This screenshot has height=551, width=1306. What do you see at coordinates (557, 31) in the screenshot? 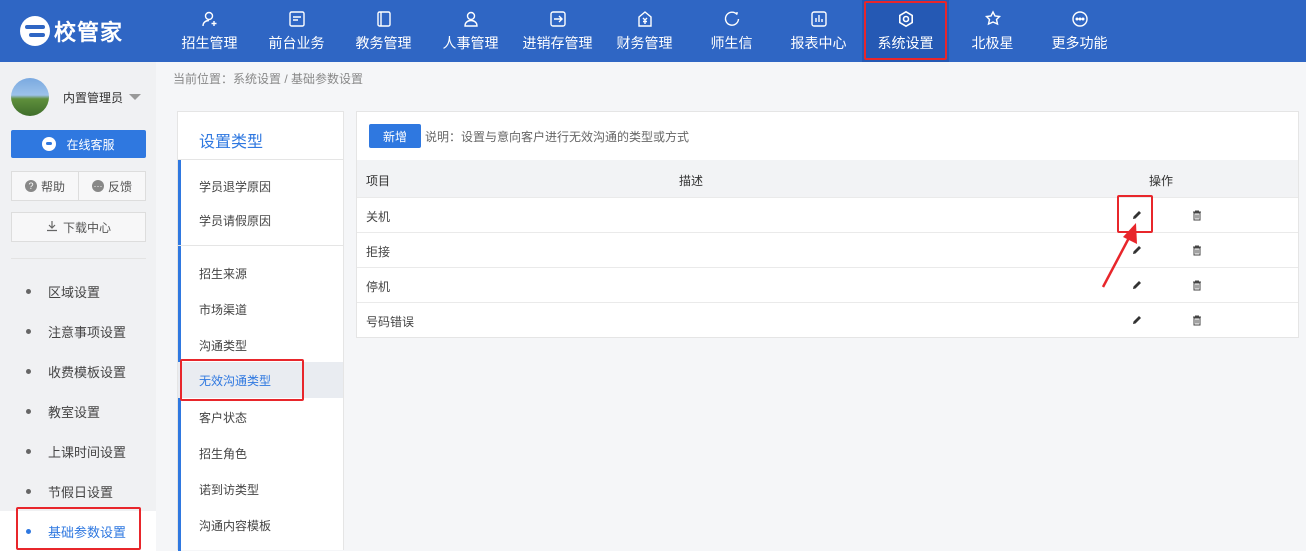
I see `nav-item-inventory: 进销存管理` at bounding box center [557, 31].